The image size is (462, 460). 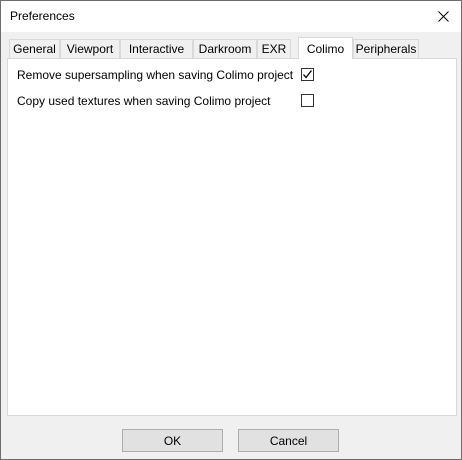 I want to click on tab-colimo: Colimo, so click(x=325, y=48).